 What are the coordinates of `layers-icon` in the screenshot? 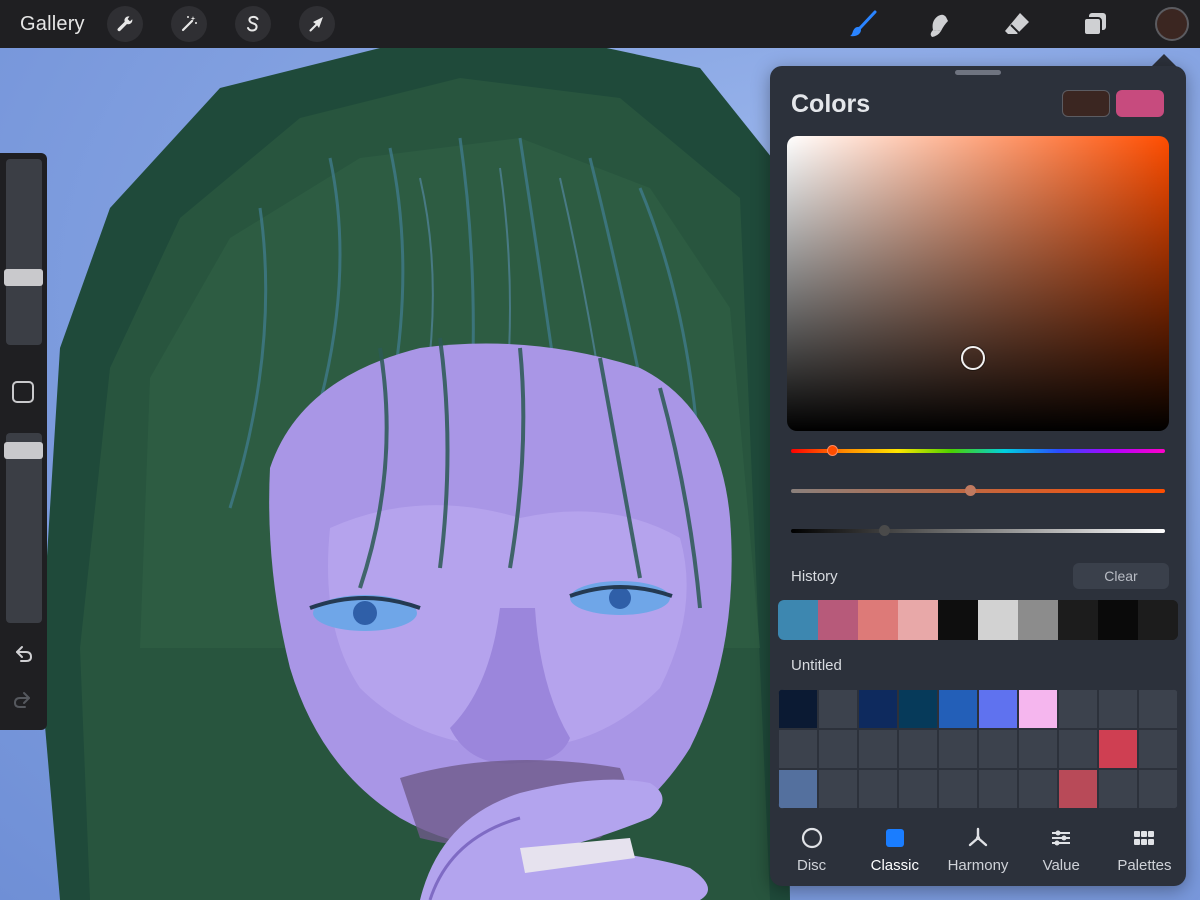 It's located at (1094, 24).